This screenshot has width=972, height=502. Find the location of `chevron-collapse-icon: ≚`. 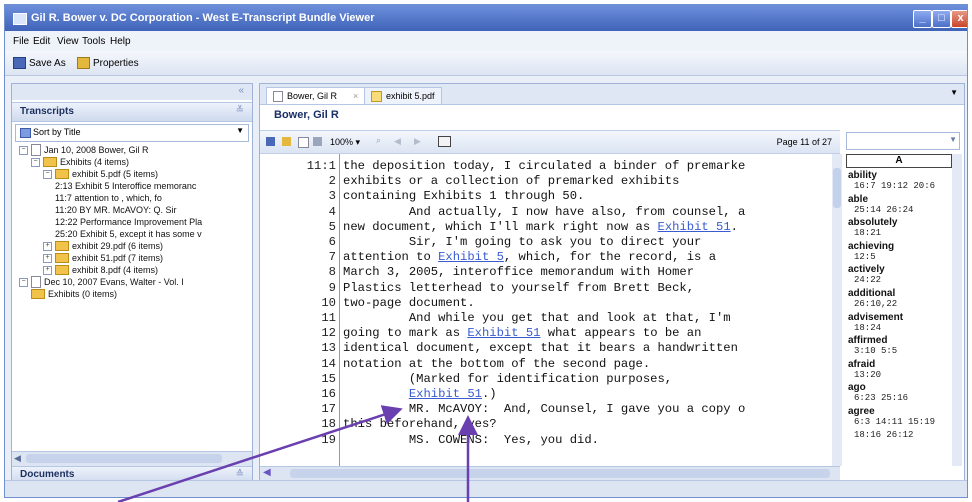

chevron-collapse-icon: ≚ is located at coordinates (240, 110).